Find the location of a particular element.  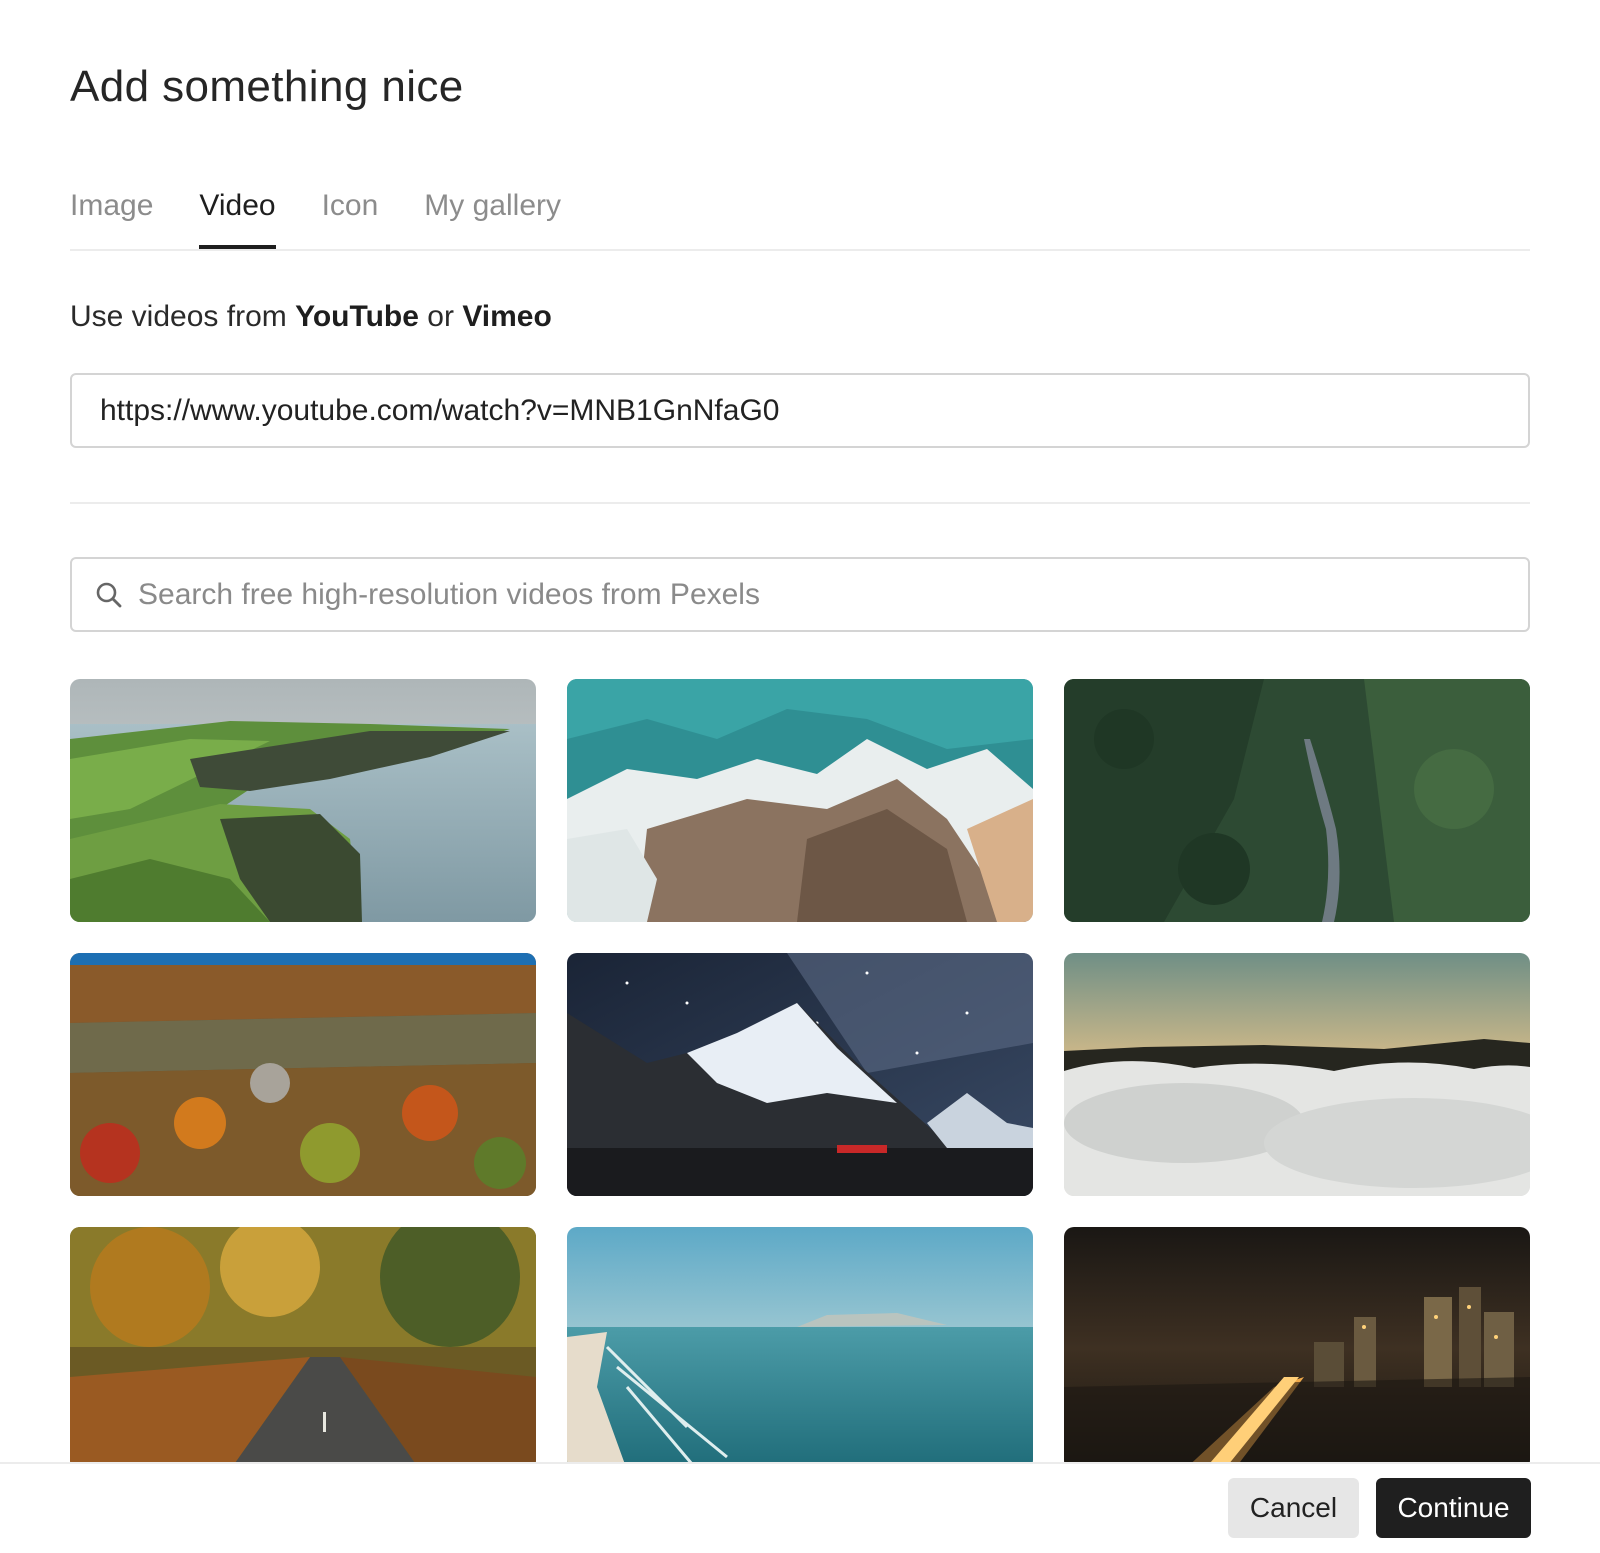

tab-image: Image is located at coordinates (111, 211).